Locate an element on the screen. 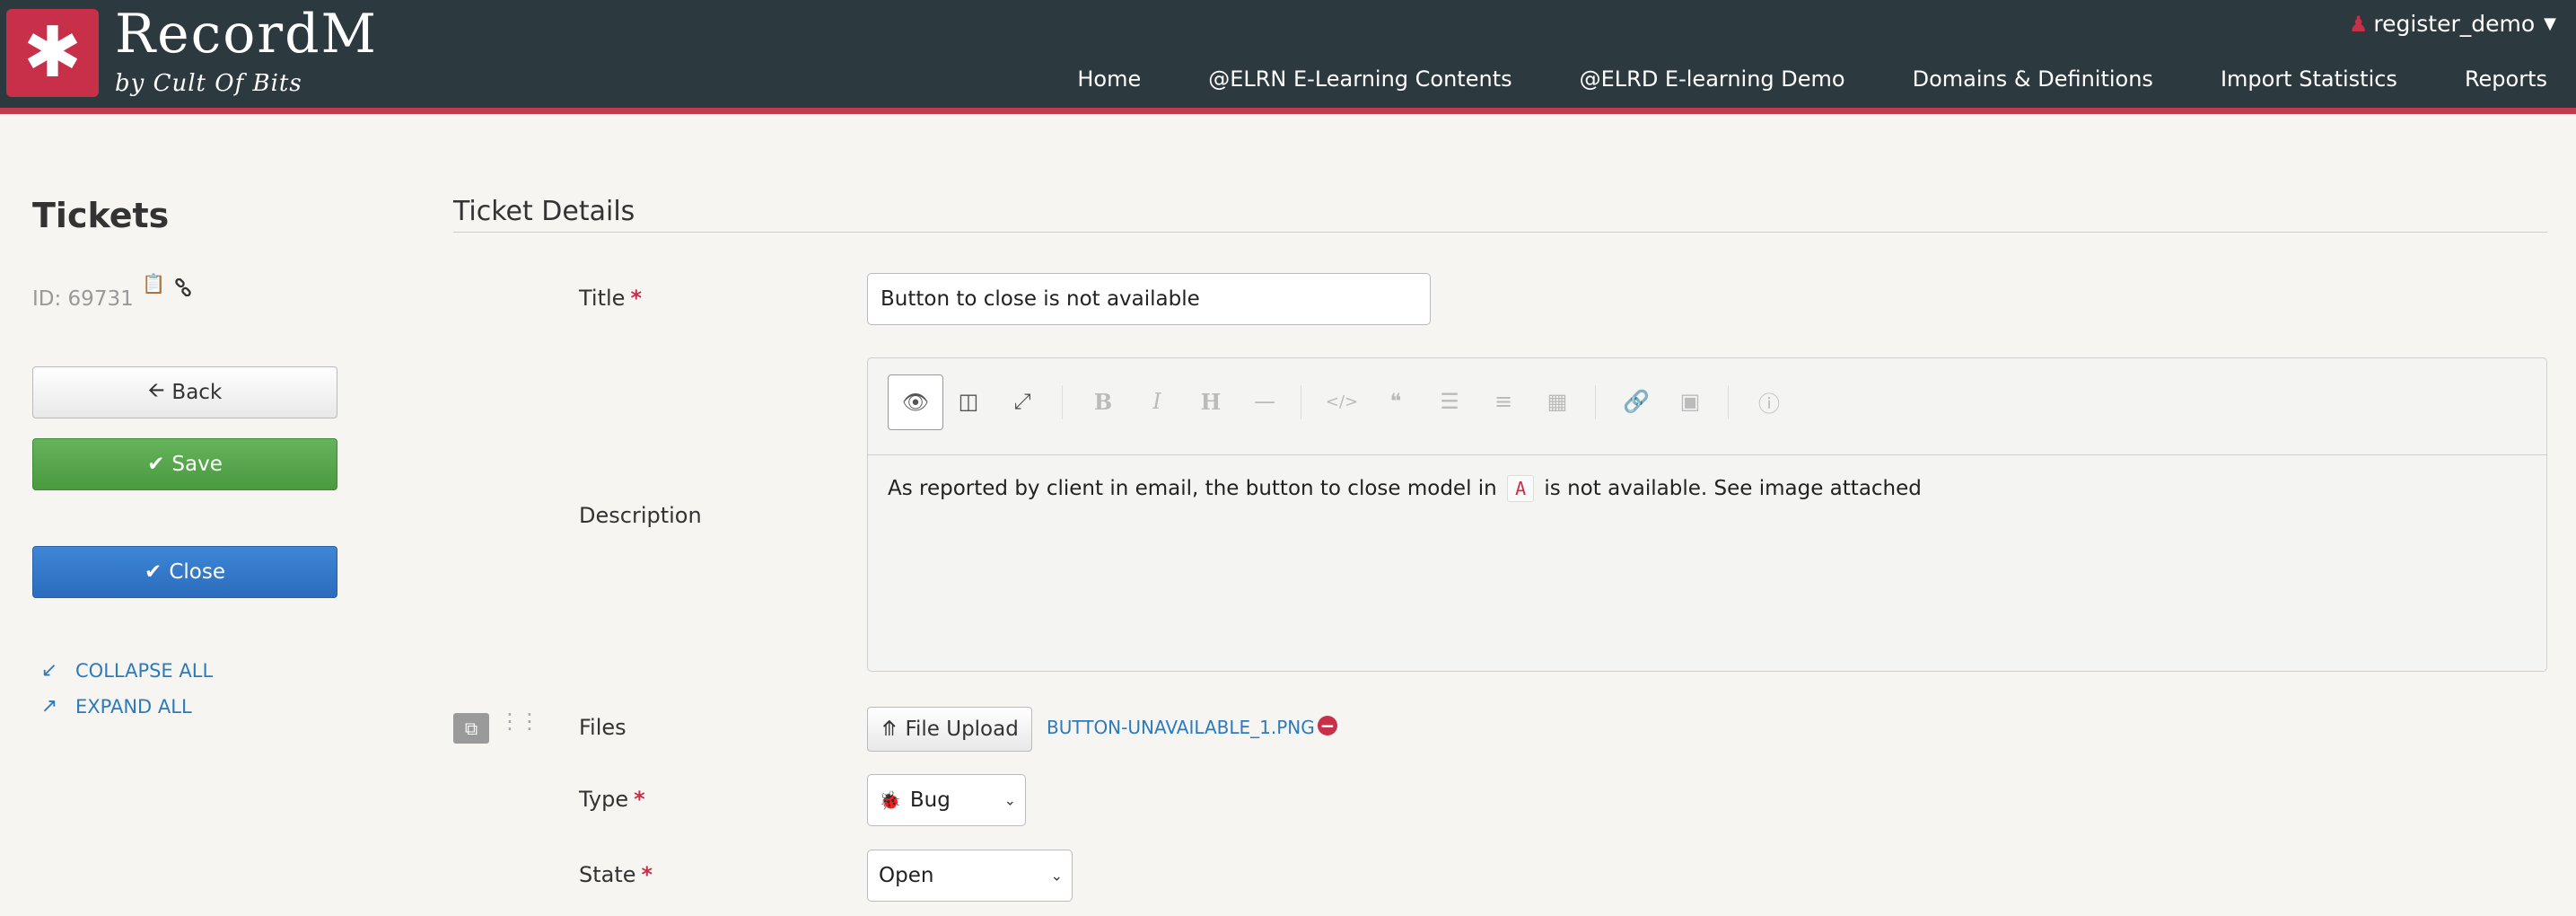  file-upload-button: ⤊ File Upload is located at coordinates (949, 730).